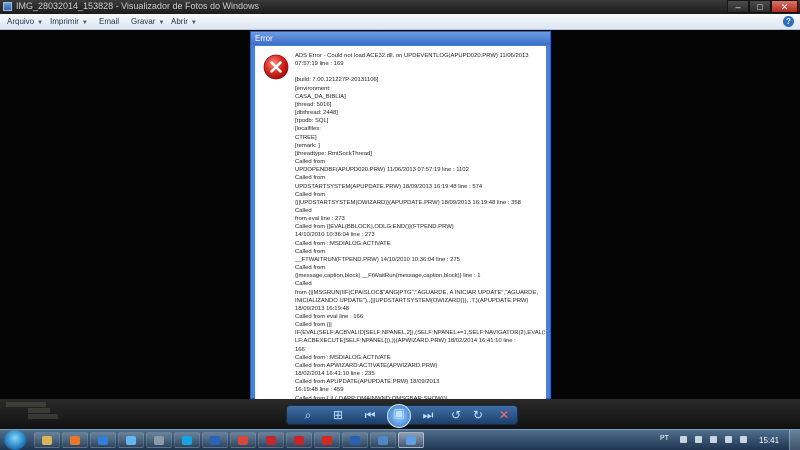  What do you see at coordinates (316, 113) in the screenshot?
I see `error-line: [dbthread: 2448]` at bounding box center [316, 113].